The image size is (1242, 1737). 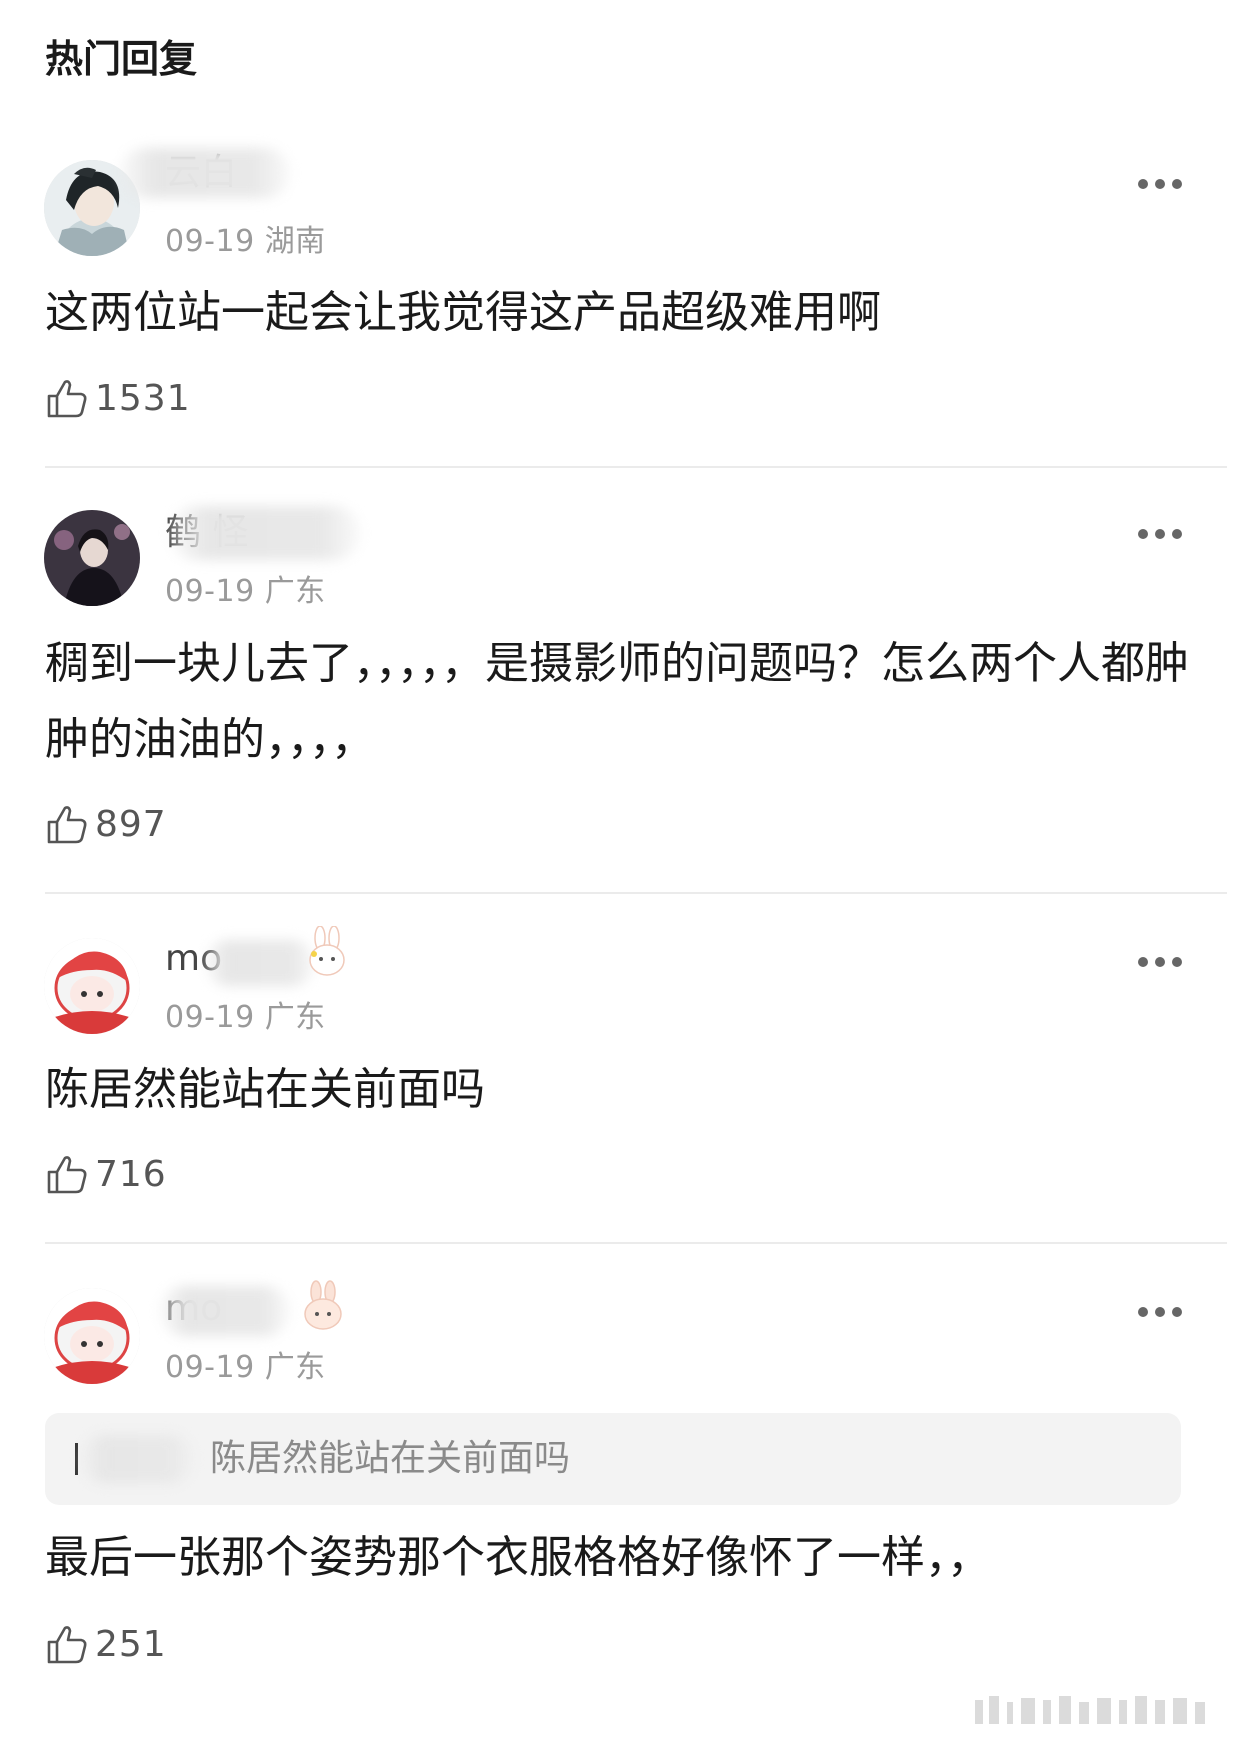 What do you see at coordinates (76, 1459) in the screenshot?
I see `quote-user-redacted` at bounding box center [76, 1459].